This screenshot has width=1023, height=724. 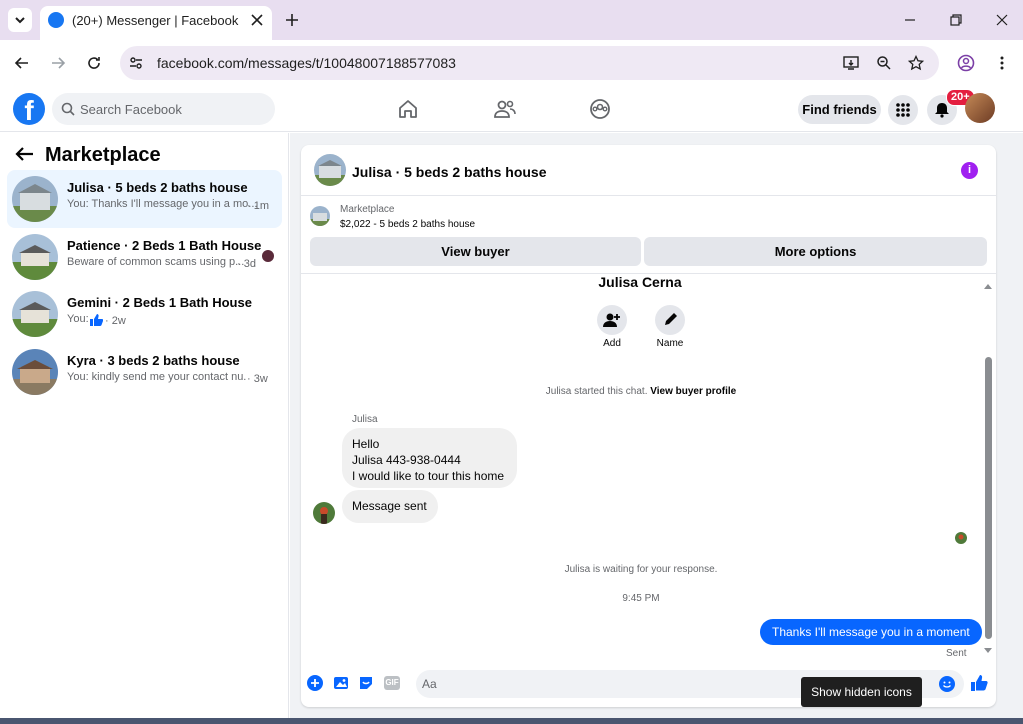 I want to click on menu-grid-button, so click(x=903, y=110).